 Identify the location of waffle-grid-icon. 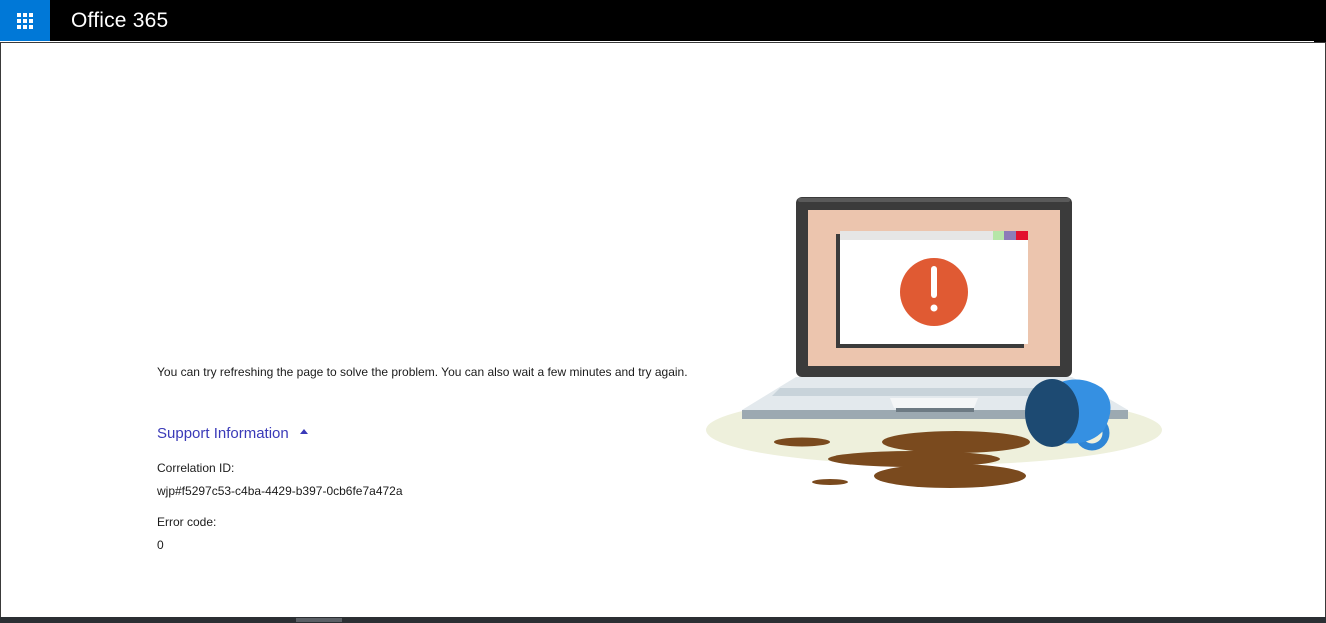
(25, 20).